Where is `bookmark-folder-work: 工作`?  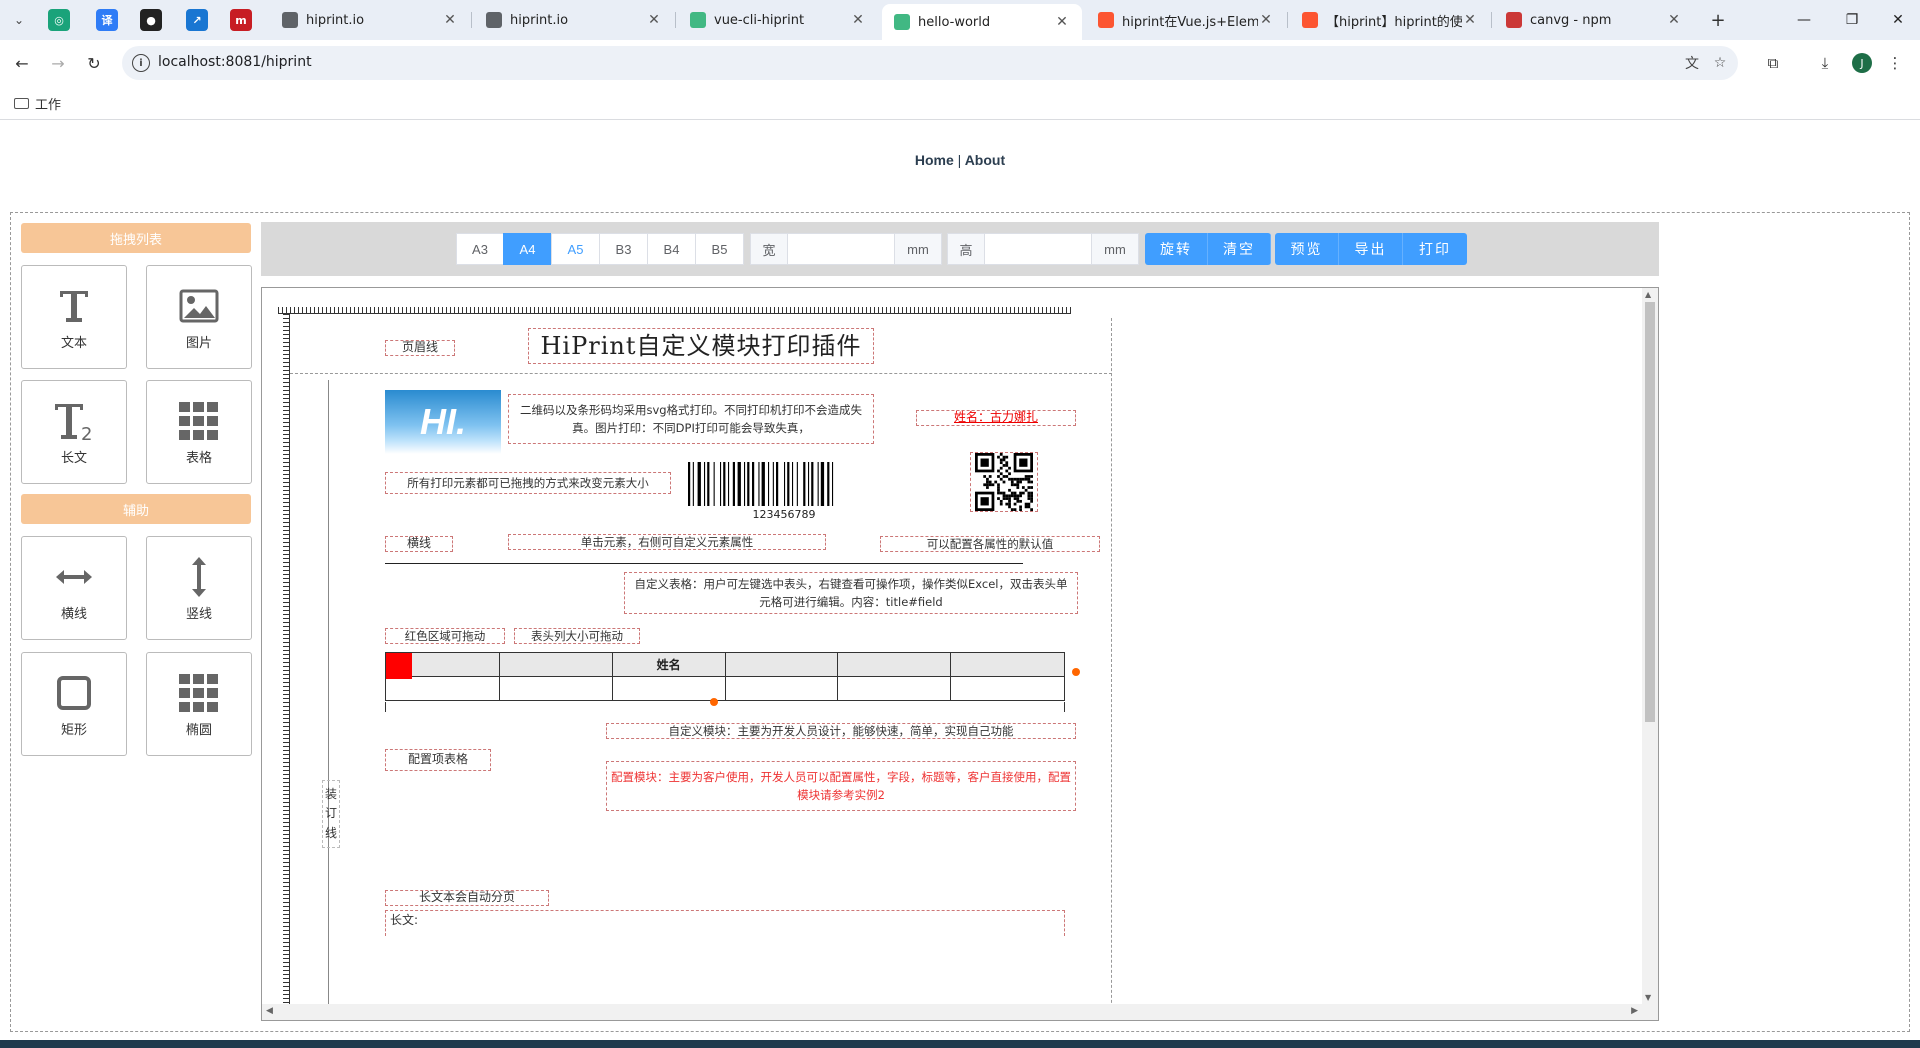
bookmark-folder-work: 工作 is located at coordinates (37, 103).